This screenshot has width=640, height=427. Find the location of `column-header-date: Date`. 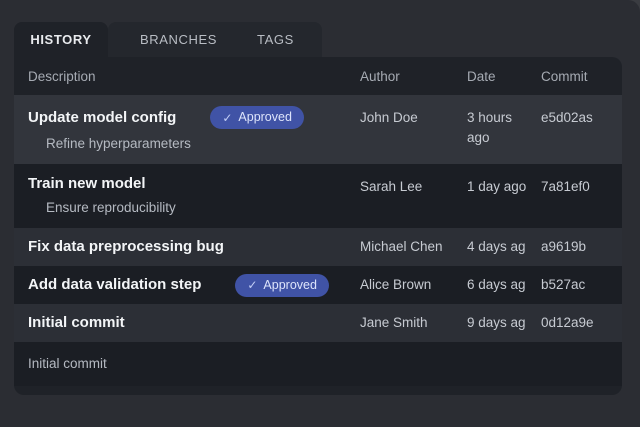

column-header-date: Date is located at coordinates (481, 76).